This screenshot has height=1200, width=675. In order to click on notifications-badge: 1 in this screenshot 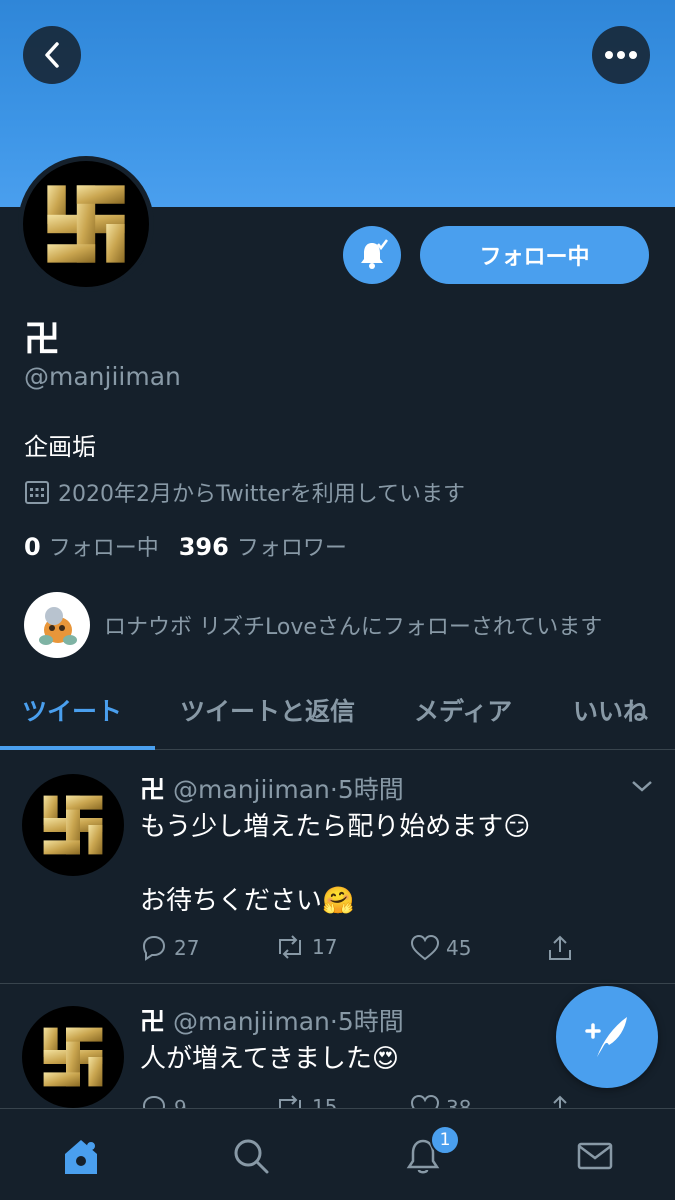, I will do `click(445, 1140)`.